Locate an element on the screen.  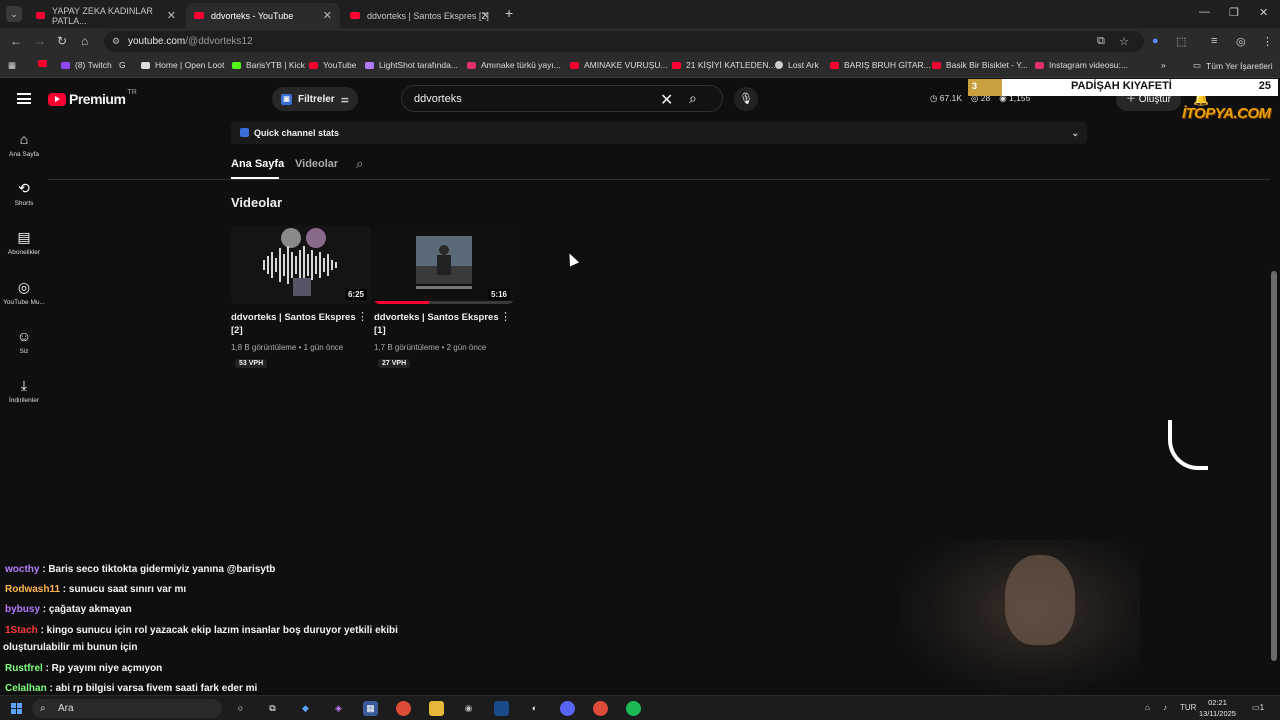
bookmark-item: Lost Ark is located at coordinates (797, 65).